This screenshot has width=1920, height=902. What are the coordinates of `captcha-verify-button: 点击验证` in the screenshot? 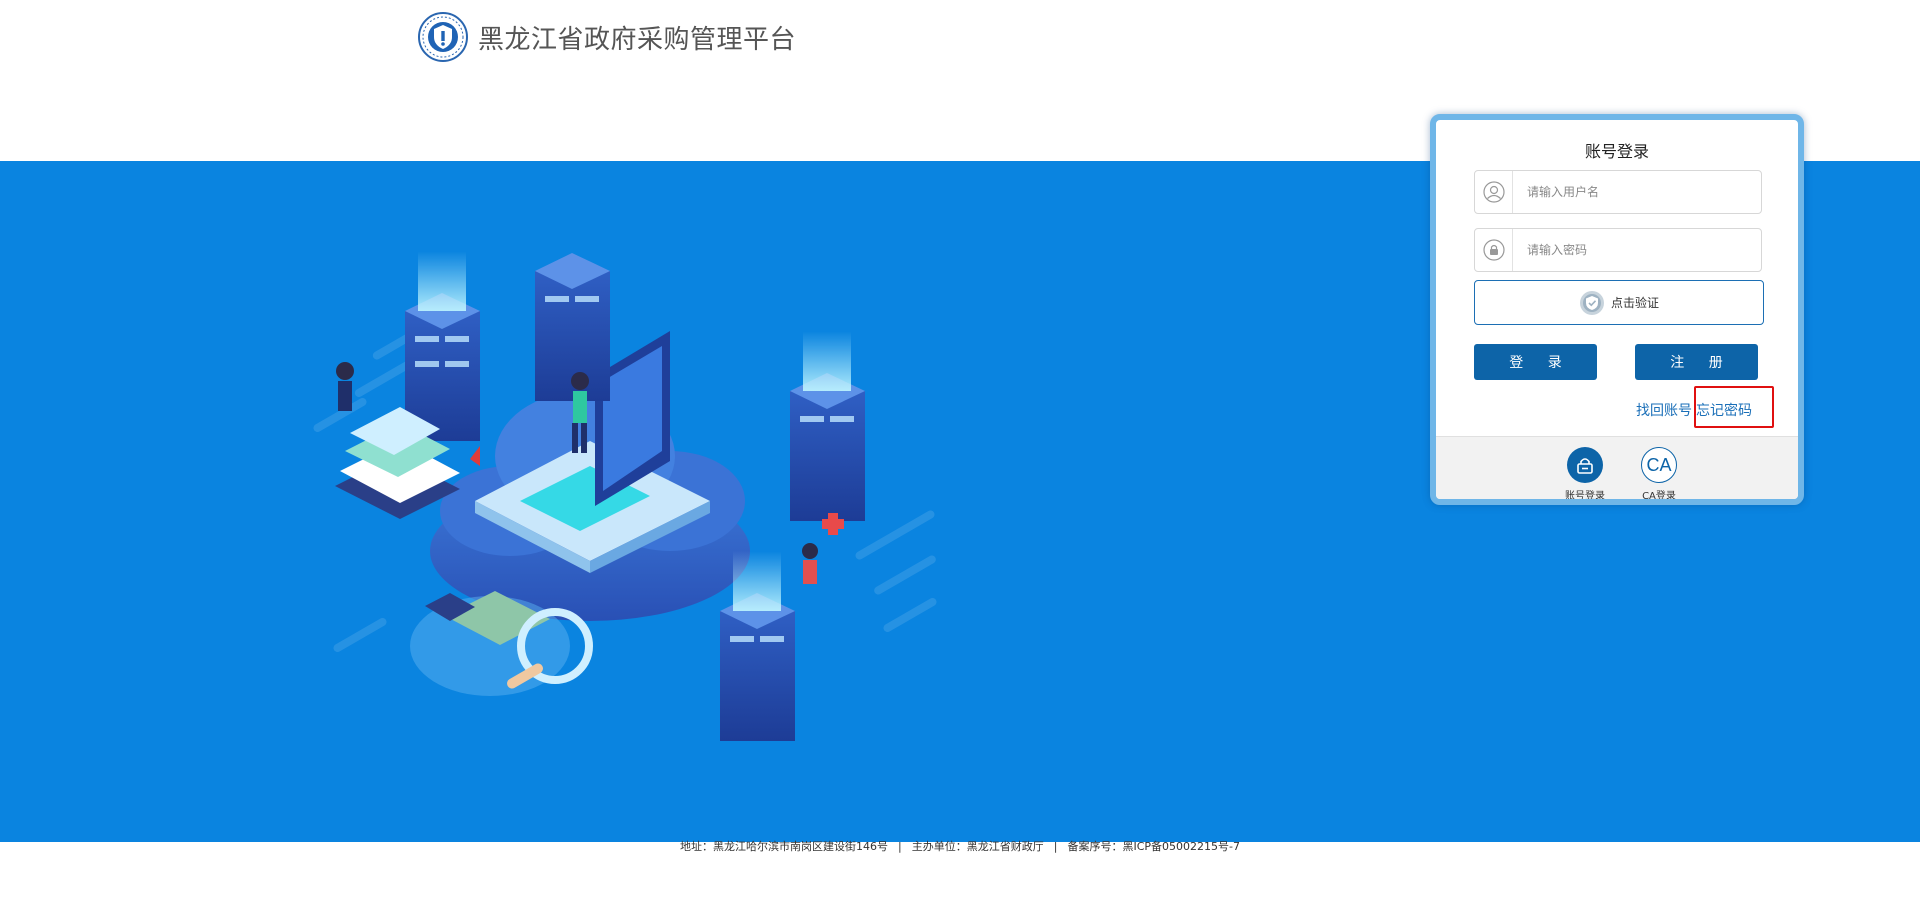 It's located at (1619, 302).